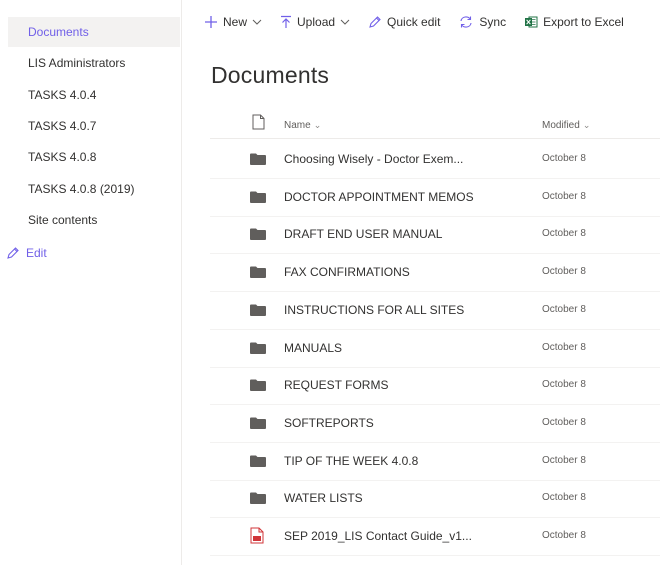 The image size is (660, 565). I want to click on upload-icon, so click(286, 21).